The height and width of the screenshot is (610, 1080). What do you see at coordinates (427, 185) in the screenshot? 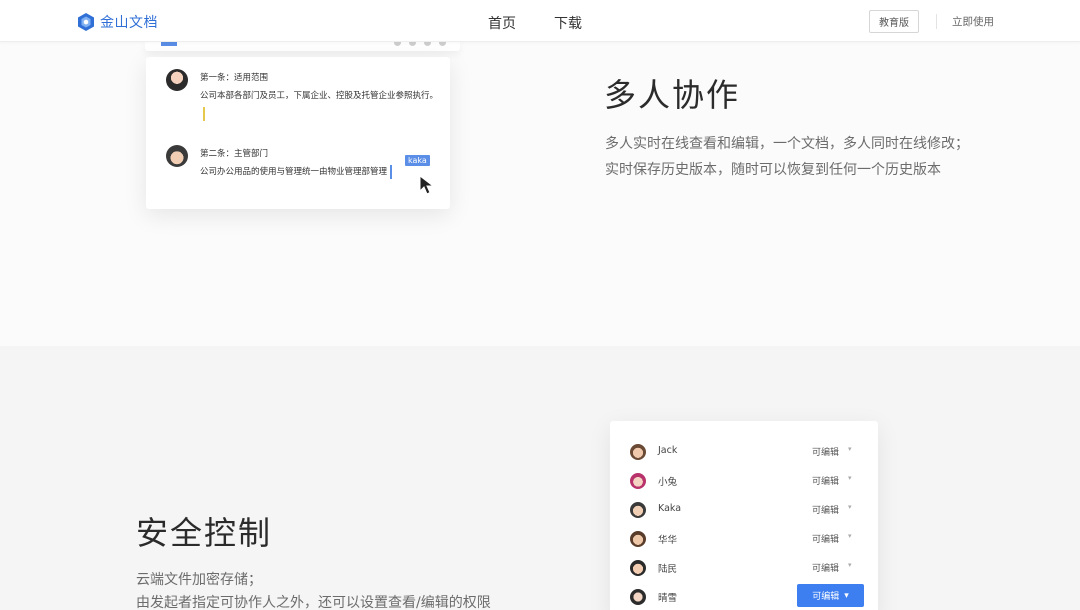
I see `mouse-pointer-icon` at bounding box center [427, 185].